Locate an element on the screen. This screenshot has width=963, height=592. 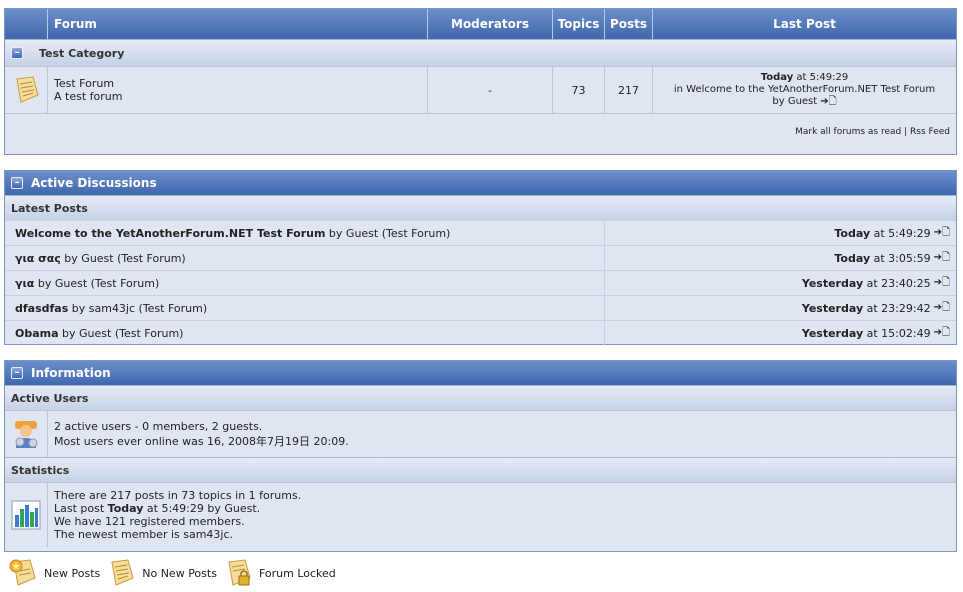
latest-posts-subheader: Latest Posts is located at coordinates (480, 207).